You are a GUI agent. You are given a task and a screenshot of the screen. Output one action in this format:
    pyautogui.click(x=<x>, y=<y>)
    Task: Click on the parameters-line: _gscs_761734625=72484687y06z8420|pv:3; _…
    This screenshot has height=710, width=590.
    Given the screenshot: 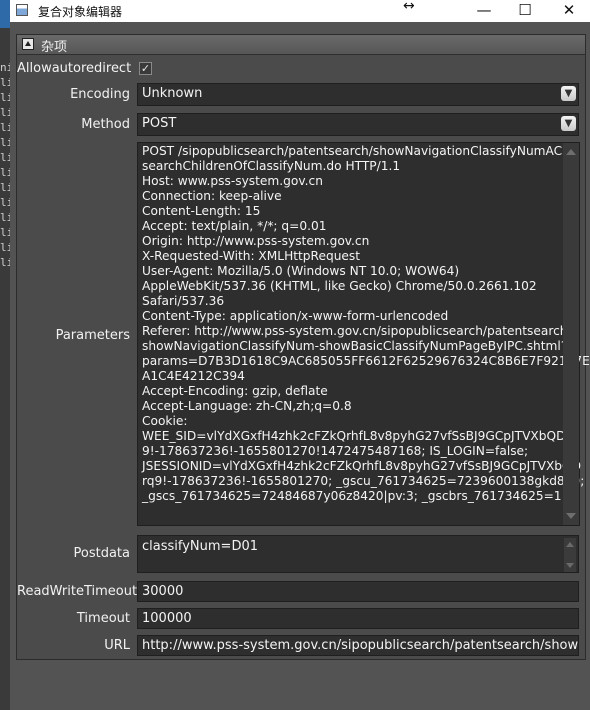 What is the action you would take?
    pyautogui.click(x=352, y=496)
    